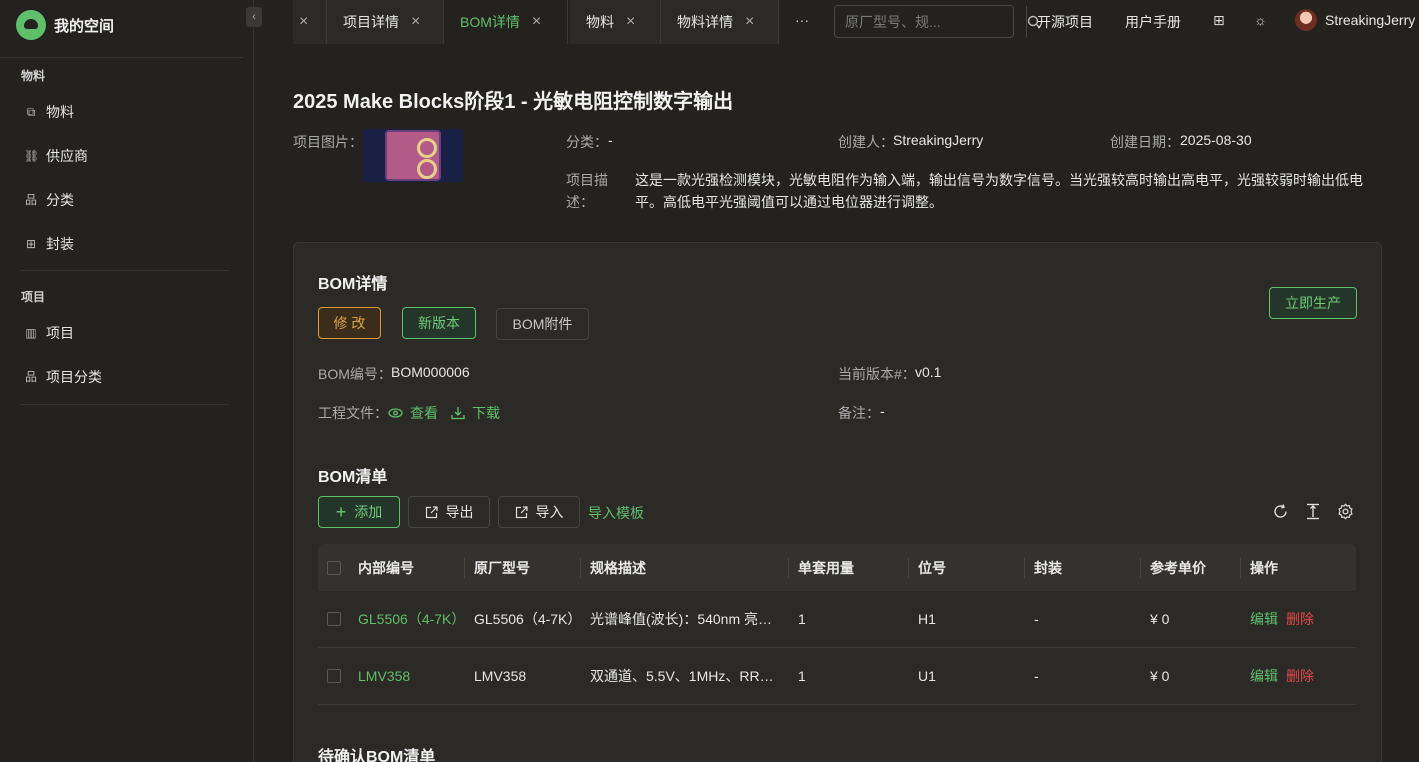  What do you see at coordinates (1345, 513) in the screenshot?
I see `settings-gear-icon` at bounding box center [1345, 513].